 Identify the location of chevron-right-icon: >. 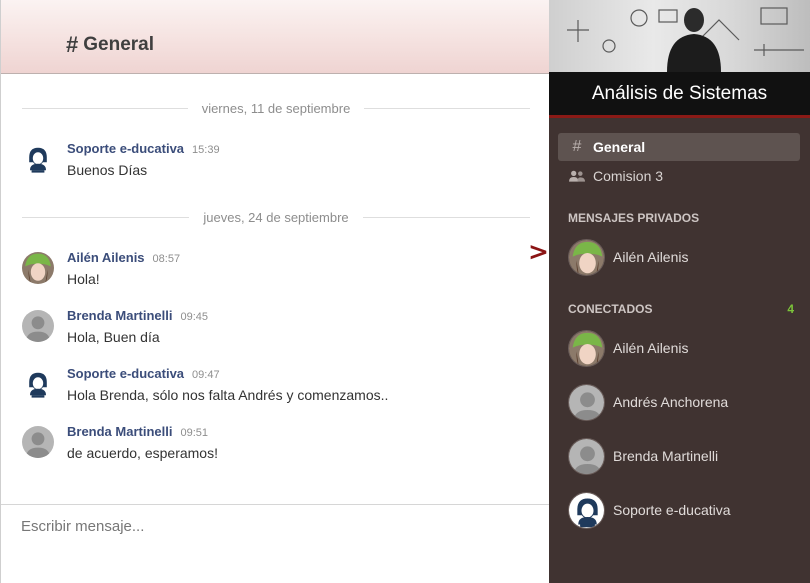
(538, 251).